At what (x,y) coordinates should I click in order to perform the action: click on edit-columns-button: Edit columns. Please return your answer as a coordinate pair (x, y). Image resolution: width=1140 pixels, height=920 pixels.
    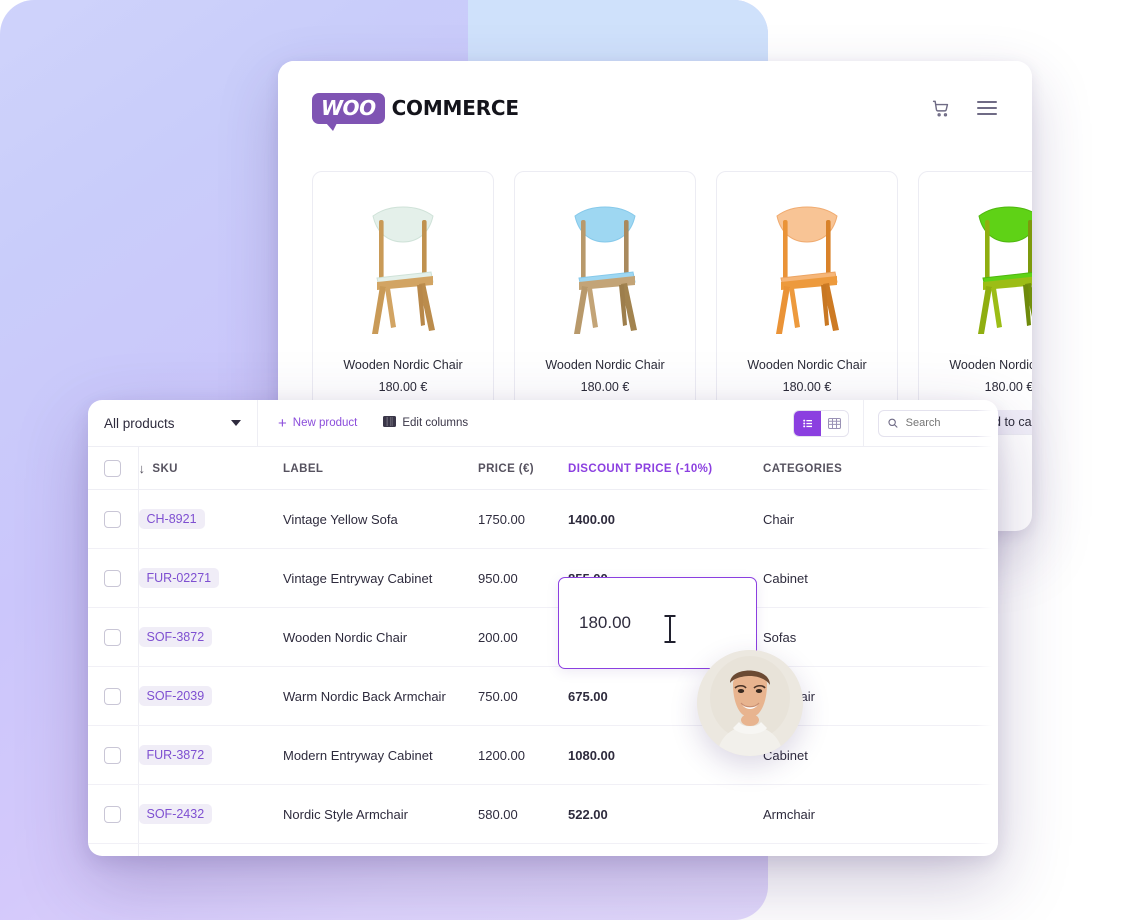
    Looking at the image, I should click on (425, 423).